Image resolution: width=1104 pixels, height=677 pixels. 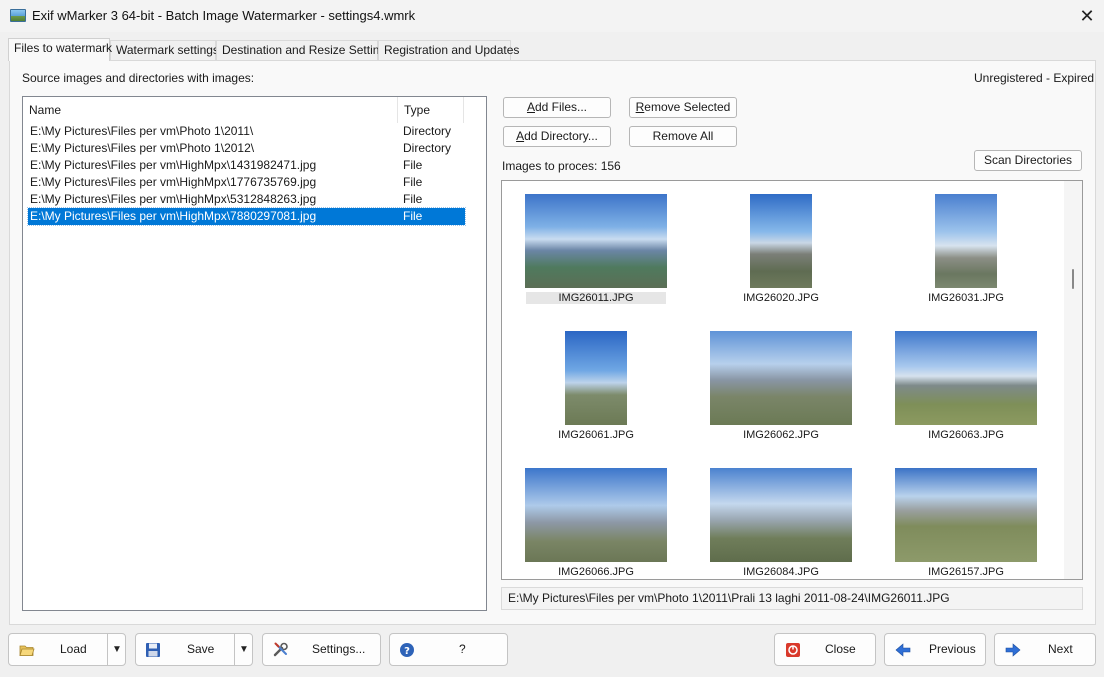 What do you see at coordinates (781, 572) in the screenshot?
I see `thumbnail-caption: IMG26084.JPG` at bounding box center [781, 572].